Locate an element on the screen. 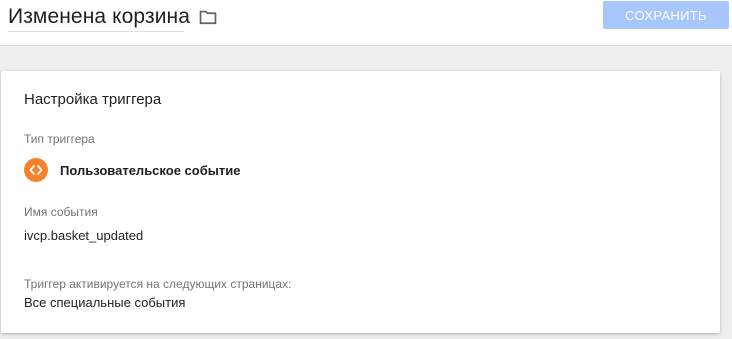 Image resolution: width=732 pixels, height=339 pixels. top-bar: Изменена корзина СОХРАНИТЬ is located at coordinates (366, 23).